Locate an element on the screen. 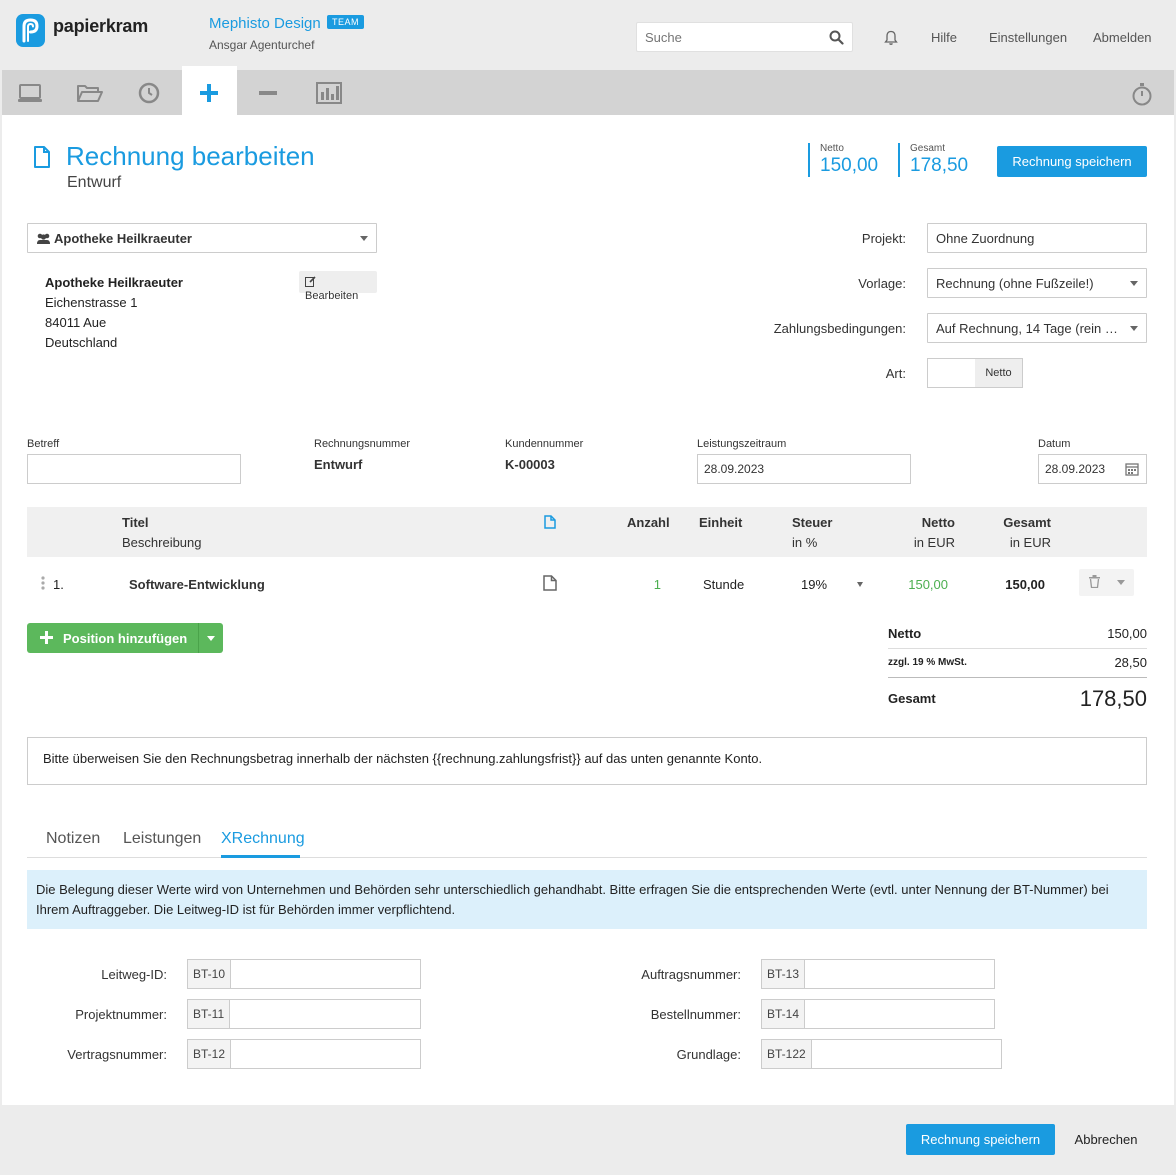 This screenshot has width=1176, height=1175. bestellnummer-code: BT-14 is located at coordinates (784, 1014).